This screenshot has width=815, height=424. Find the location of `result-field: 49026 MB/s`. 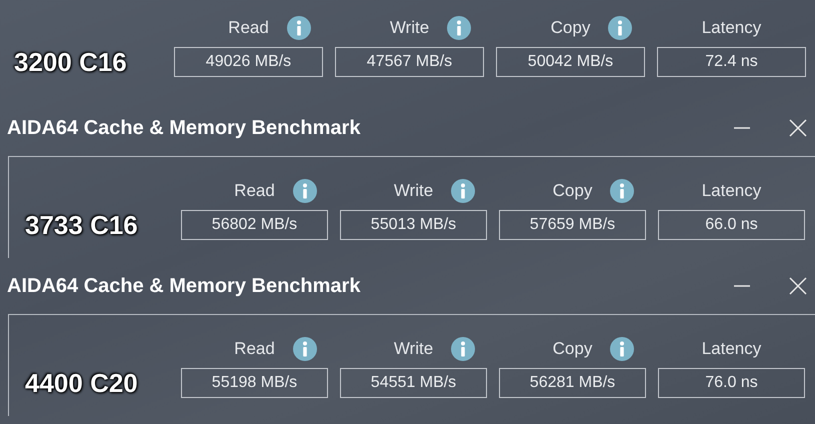

result-field: 49026 MB/s is located at coordinates (248, 62).